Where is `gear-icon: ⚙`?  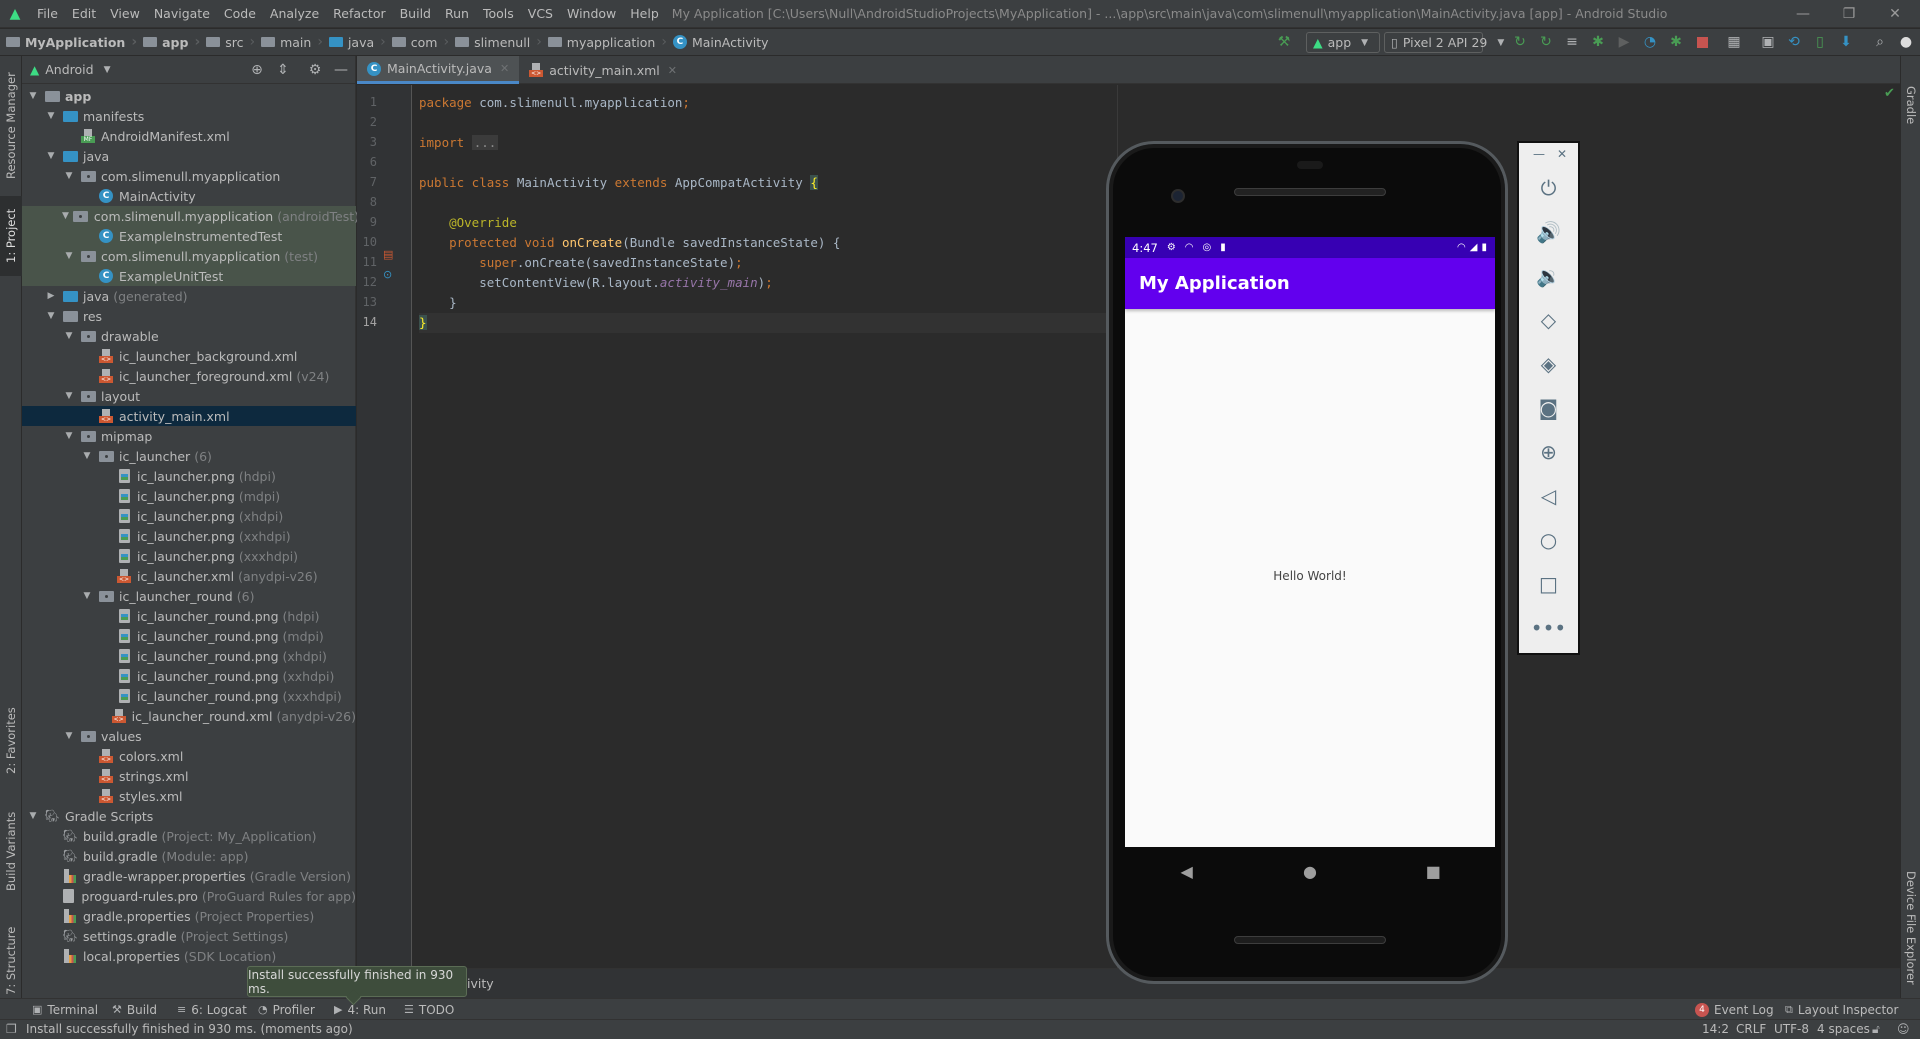
gear-icon: ⚙ is located at coordinates (315, 70).